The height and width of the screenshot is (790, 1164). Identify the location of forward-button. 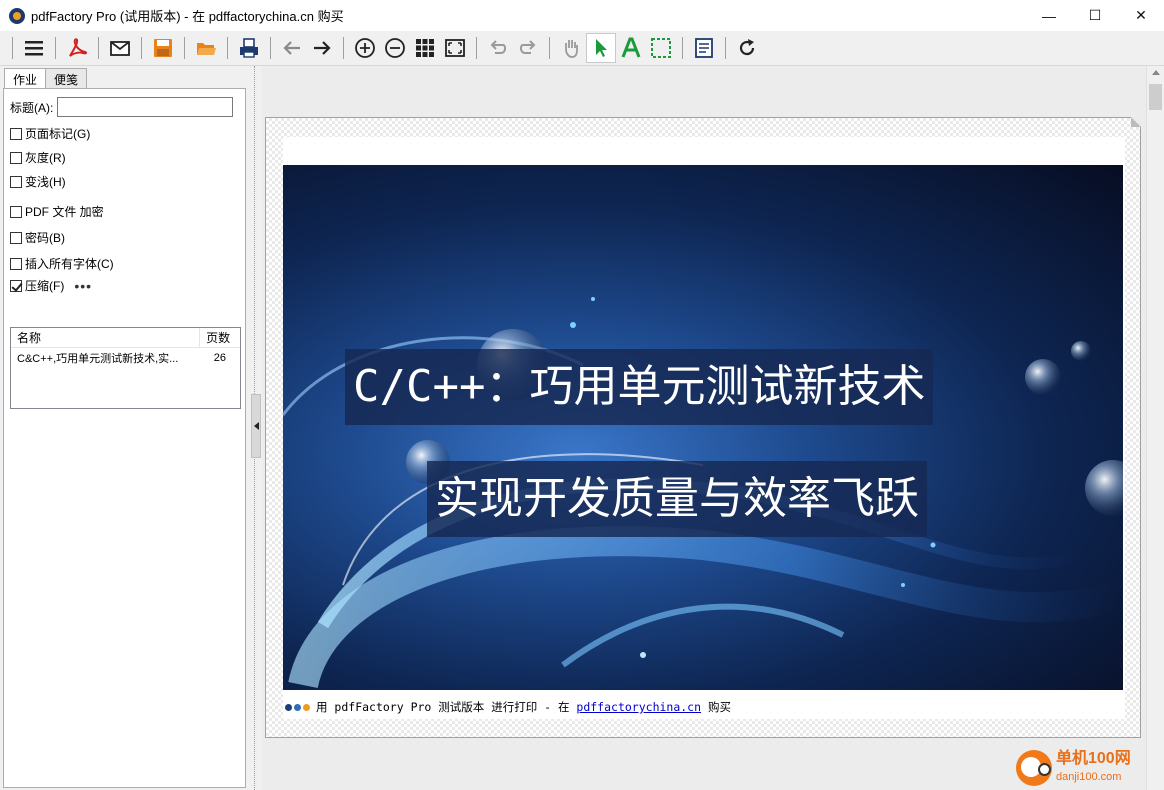
(322, 48).